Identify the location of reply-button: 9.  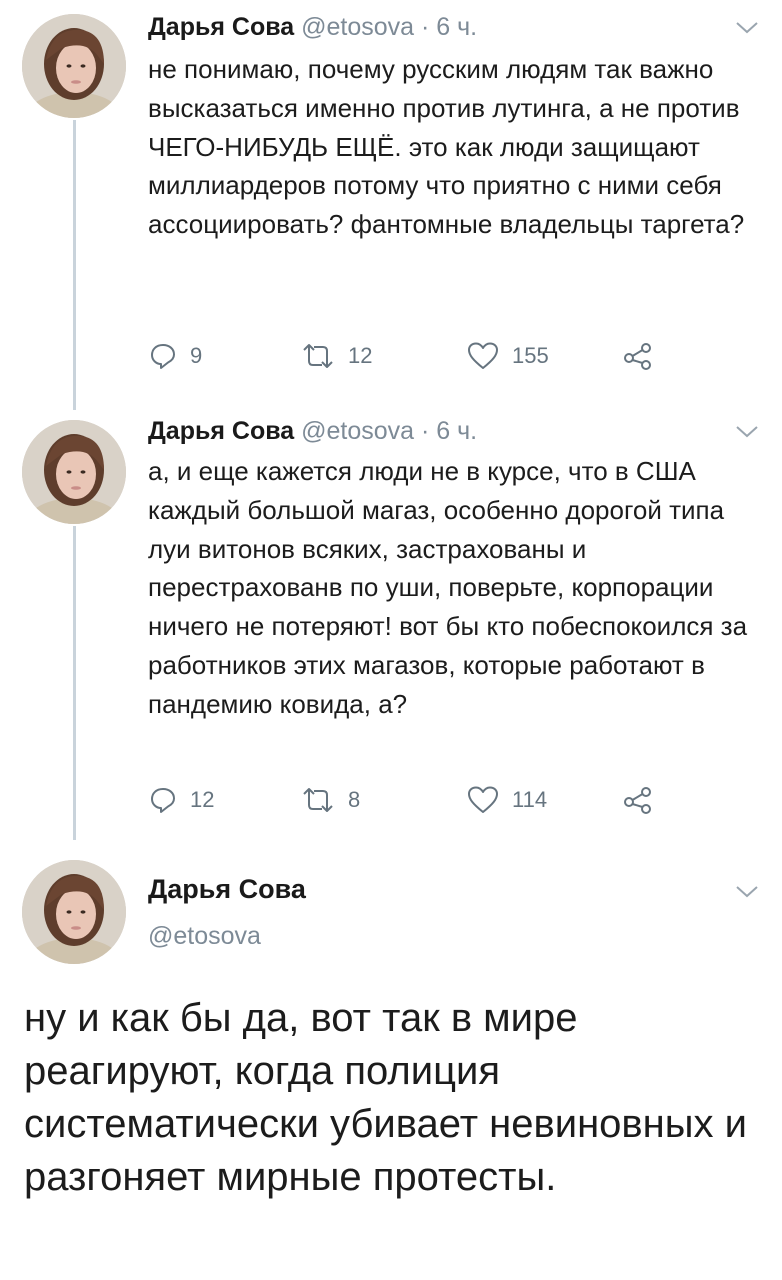
(175, 356).